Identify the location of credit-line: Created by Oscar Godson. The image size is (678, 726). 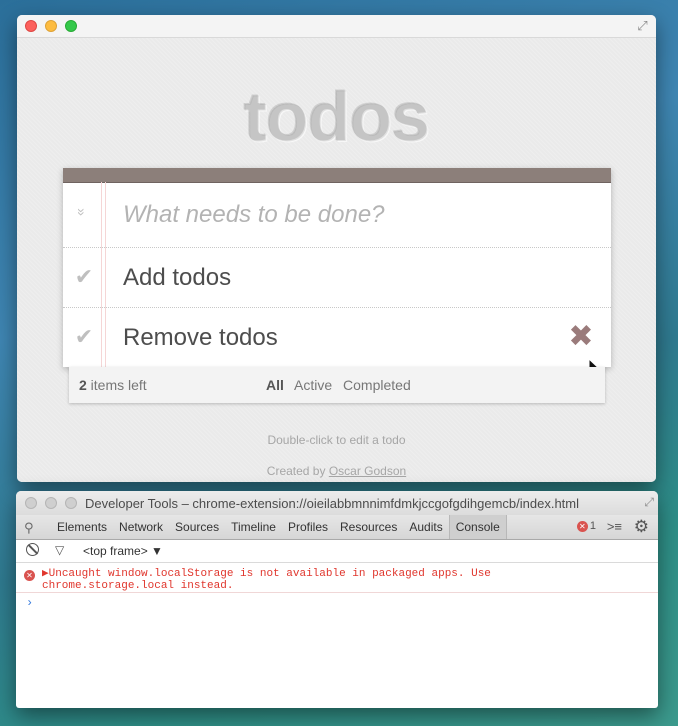
(336, 471).